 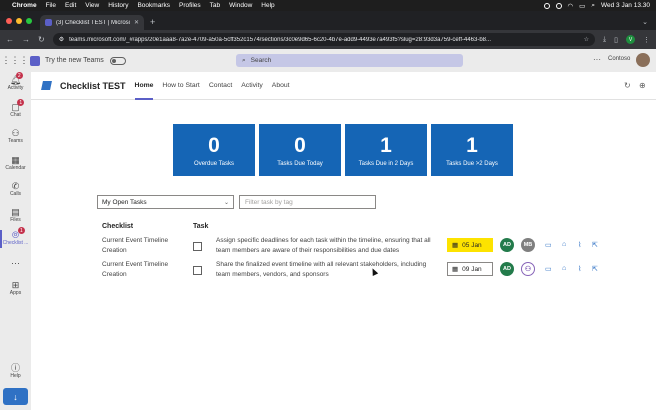 I want to click on profile-avatar: V, so click(x=630, y=39).